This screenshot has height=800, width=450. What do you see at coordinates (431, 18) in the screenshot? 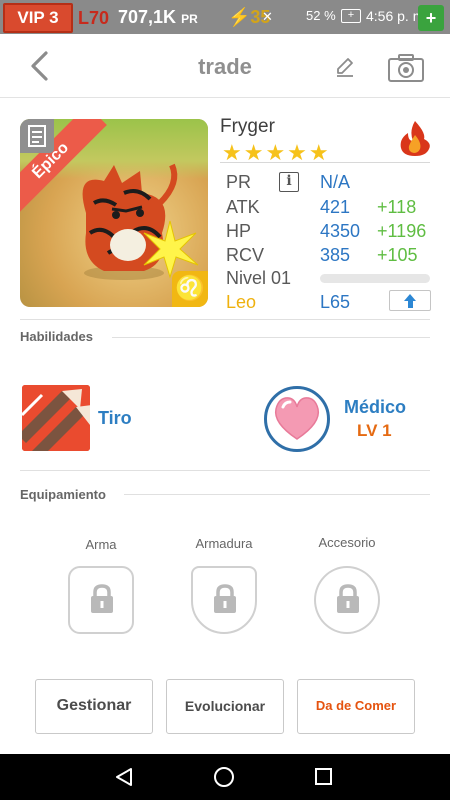
I see `add-currency-button: +` at bounding box center [431, 18].